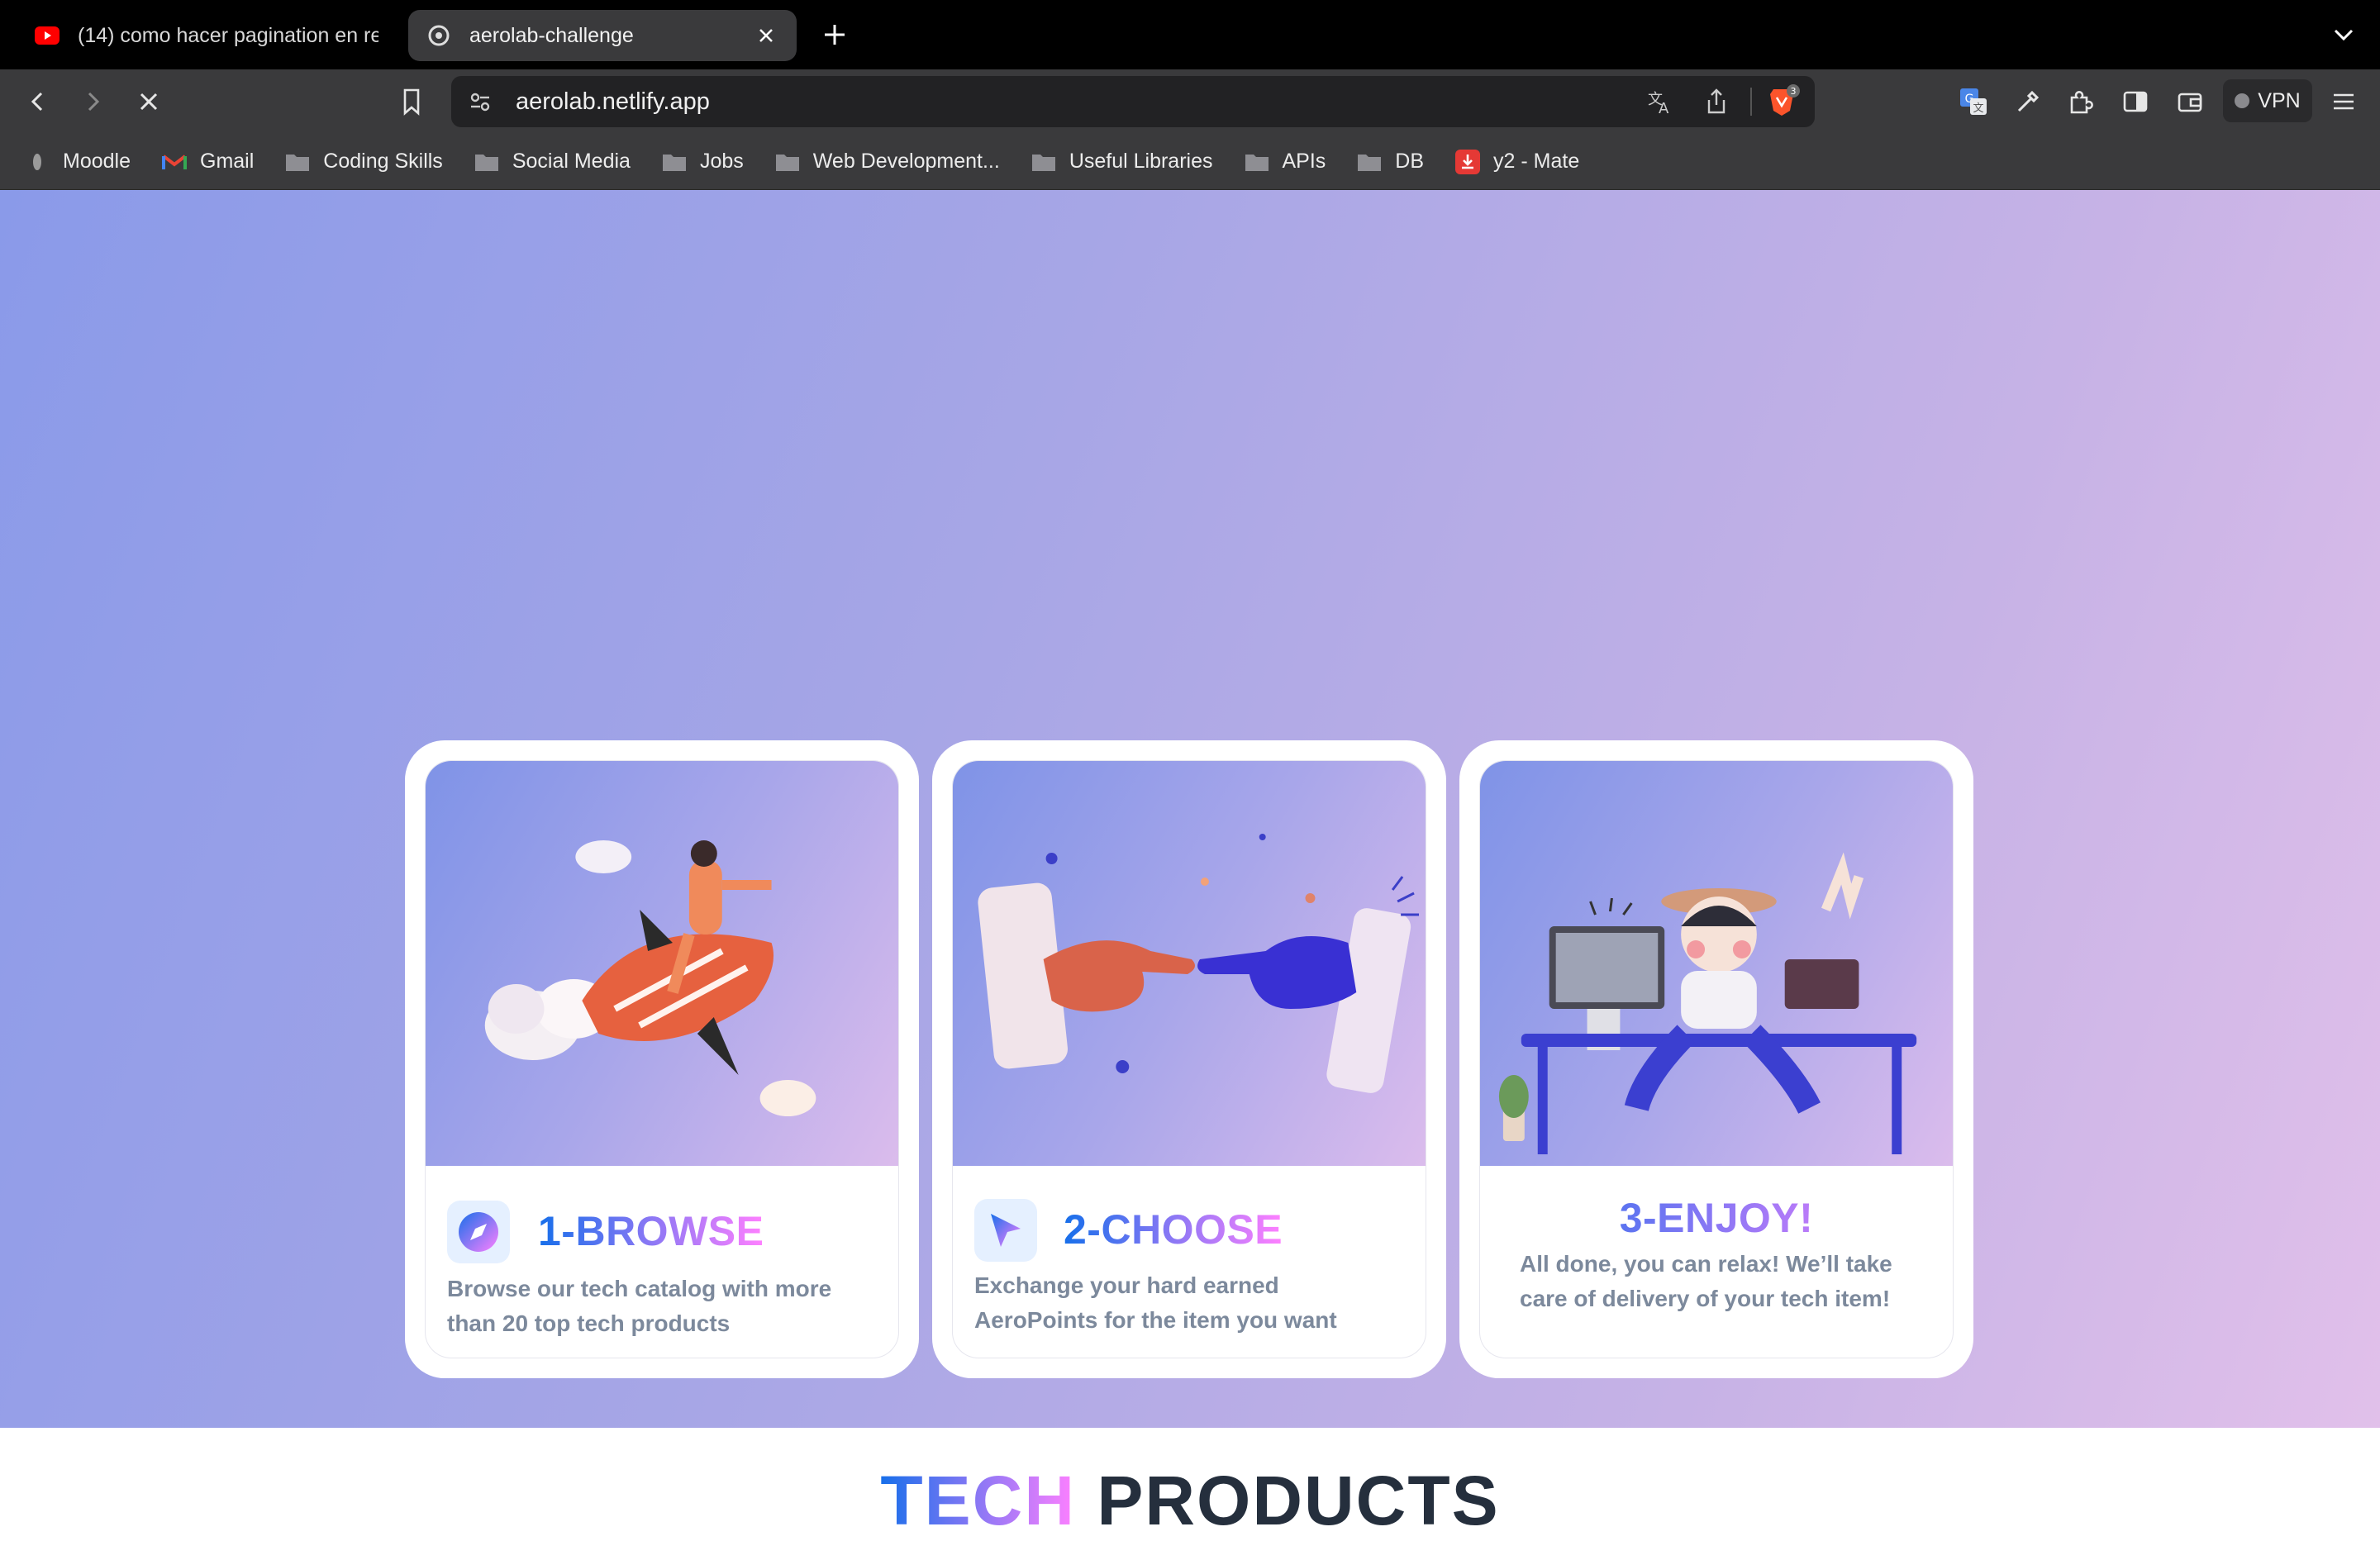  Describe the element at coordinates (2343, 101) in the screenshot. I see `menu-icon` at that location.